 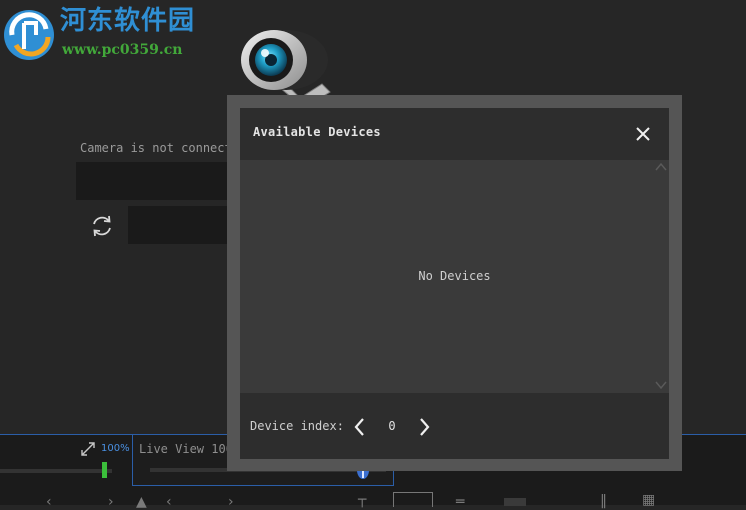 What do you see at coordinates (141, 502) in the screenshot?
I see `toolbar-glyph-3: ▲` at bounding box center [141, 502].